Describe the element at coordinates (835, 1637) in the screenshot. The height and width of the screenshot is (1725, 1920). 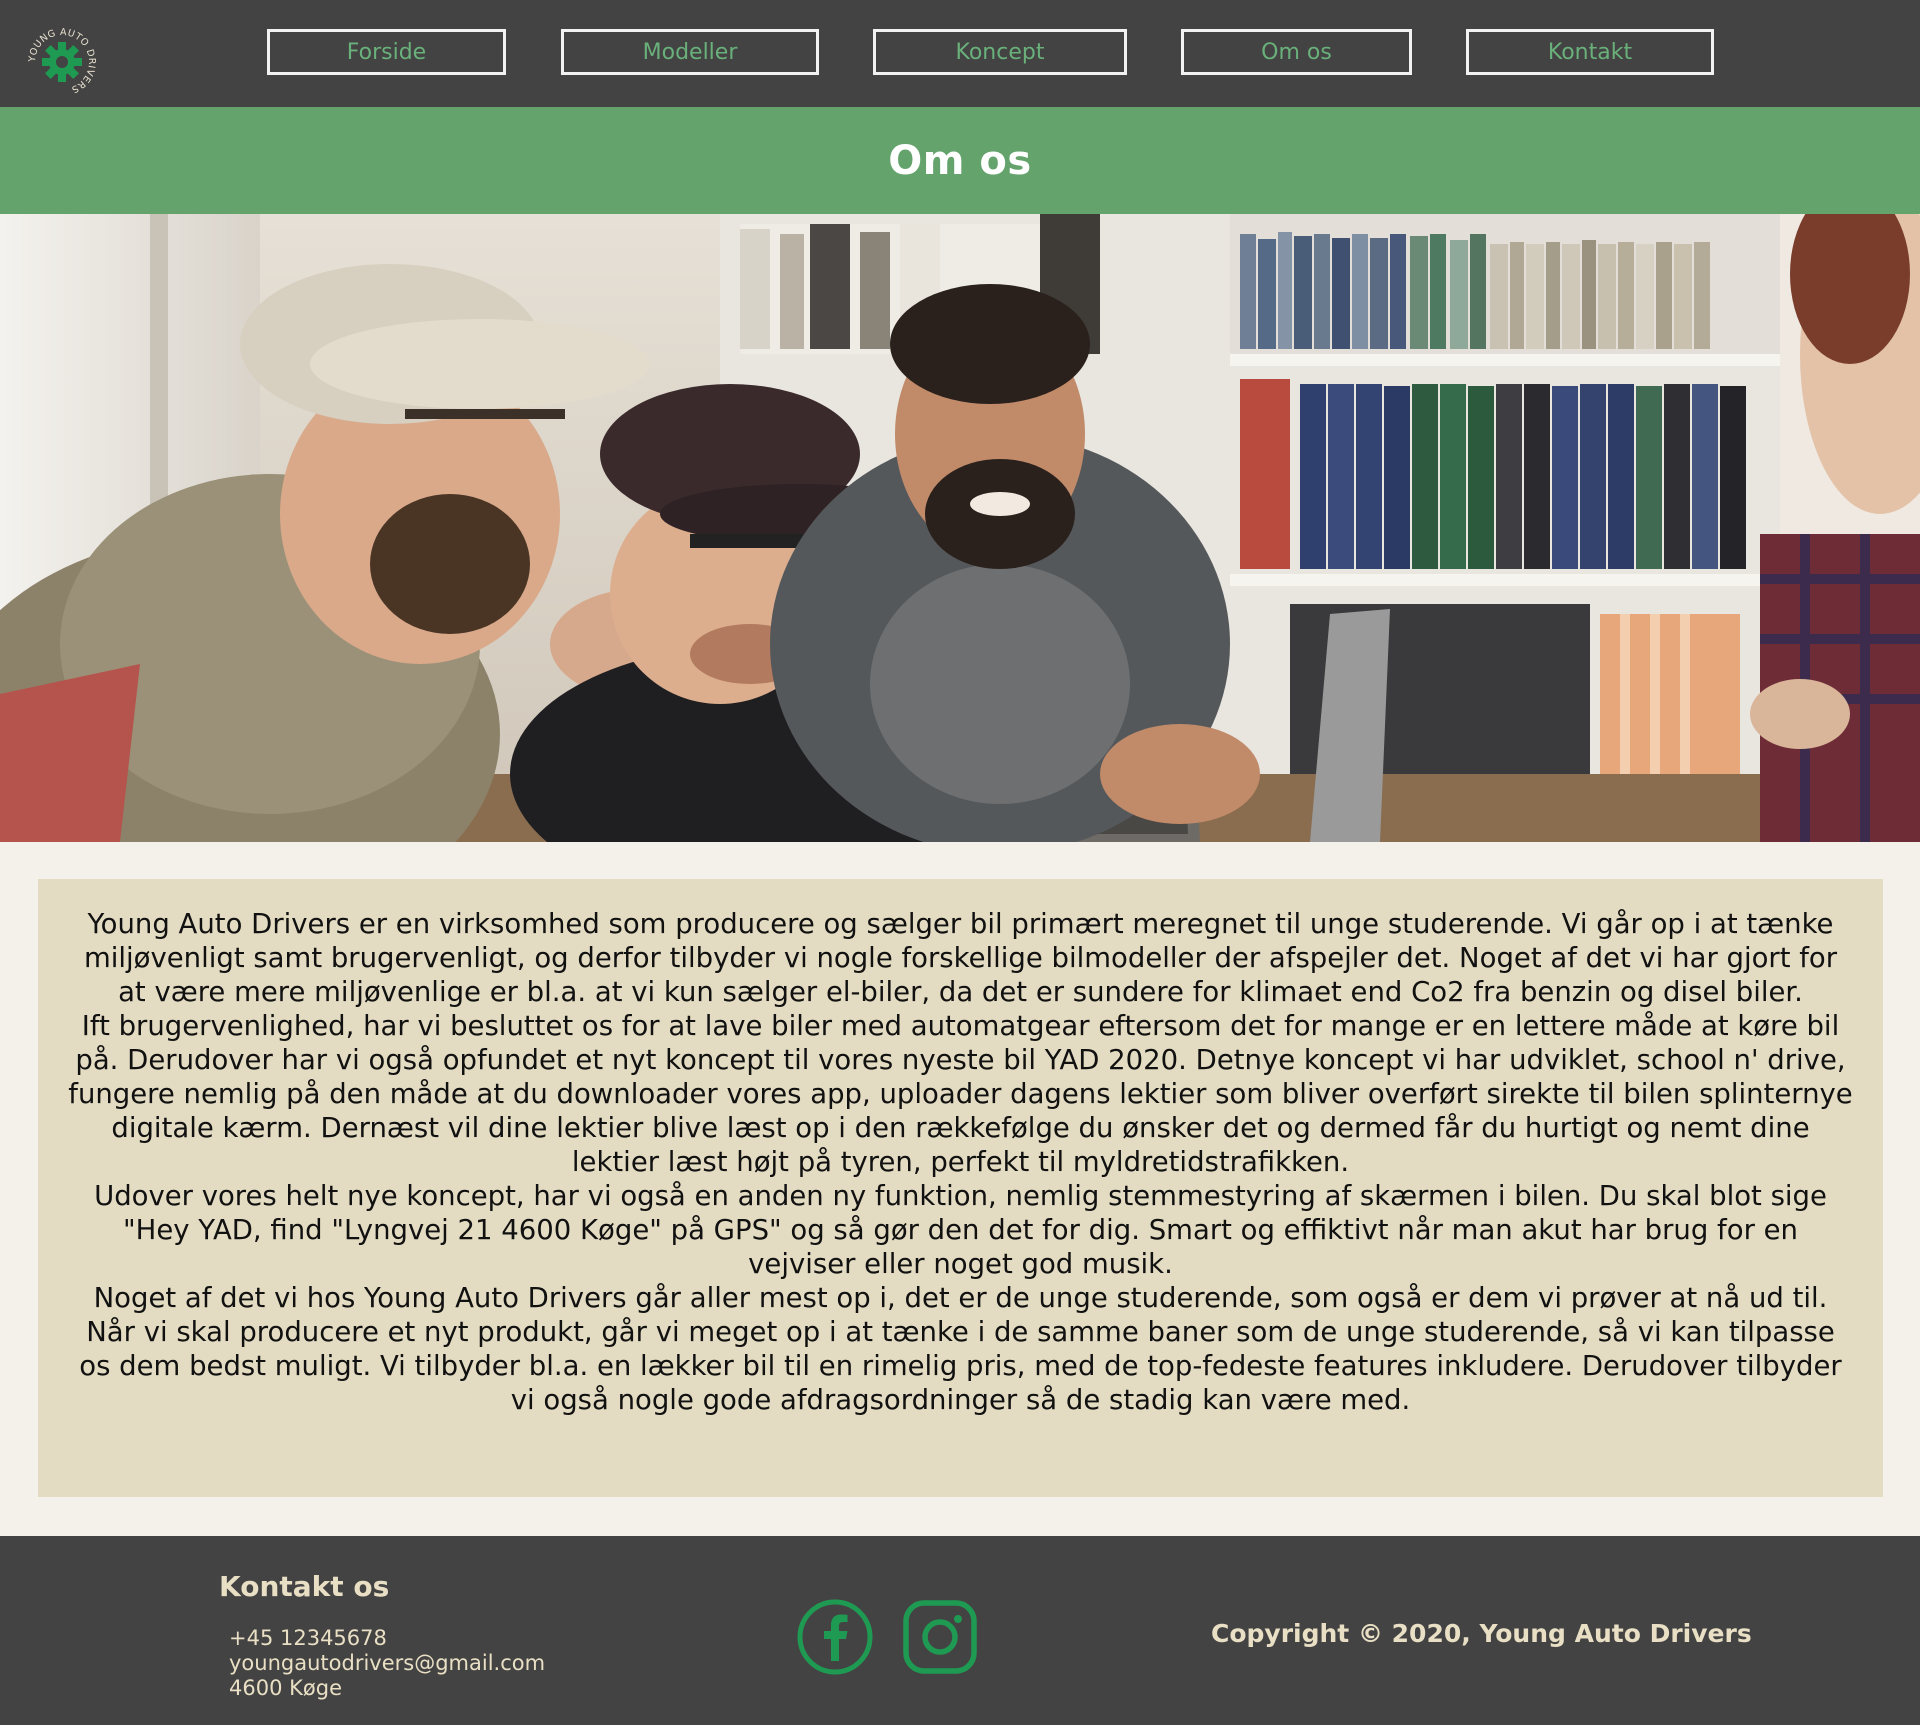
I see `facebook-icon` at that location.